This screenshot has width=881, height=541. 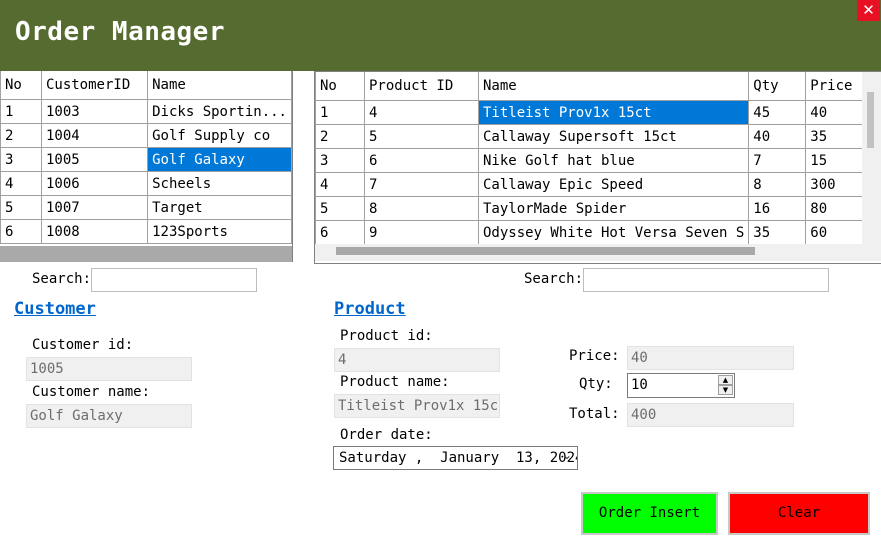 I want to click on product-grid-header: No Product ID Name Qty Price, so click(x=596, y=86).